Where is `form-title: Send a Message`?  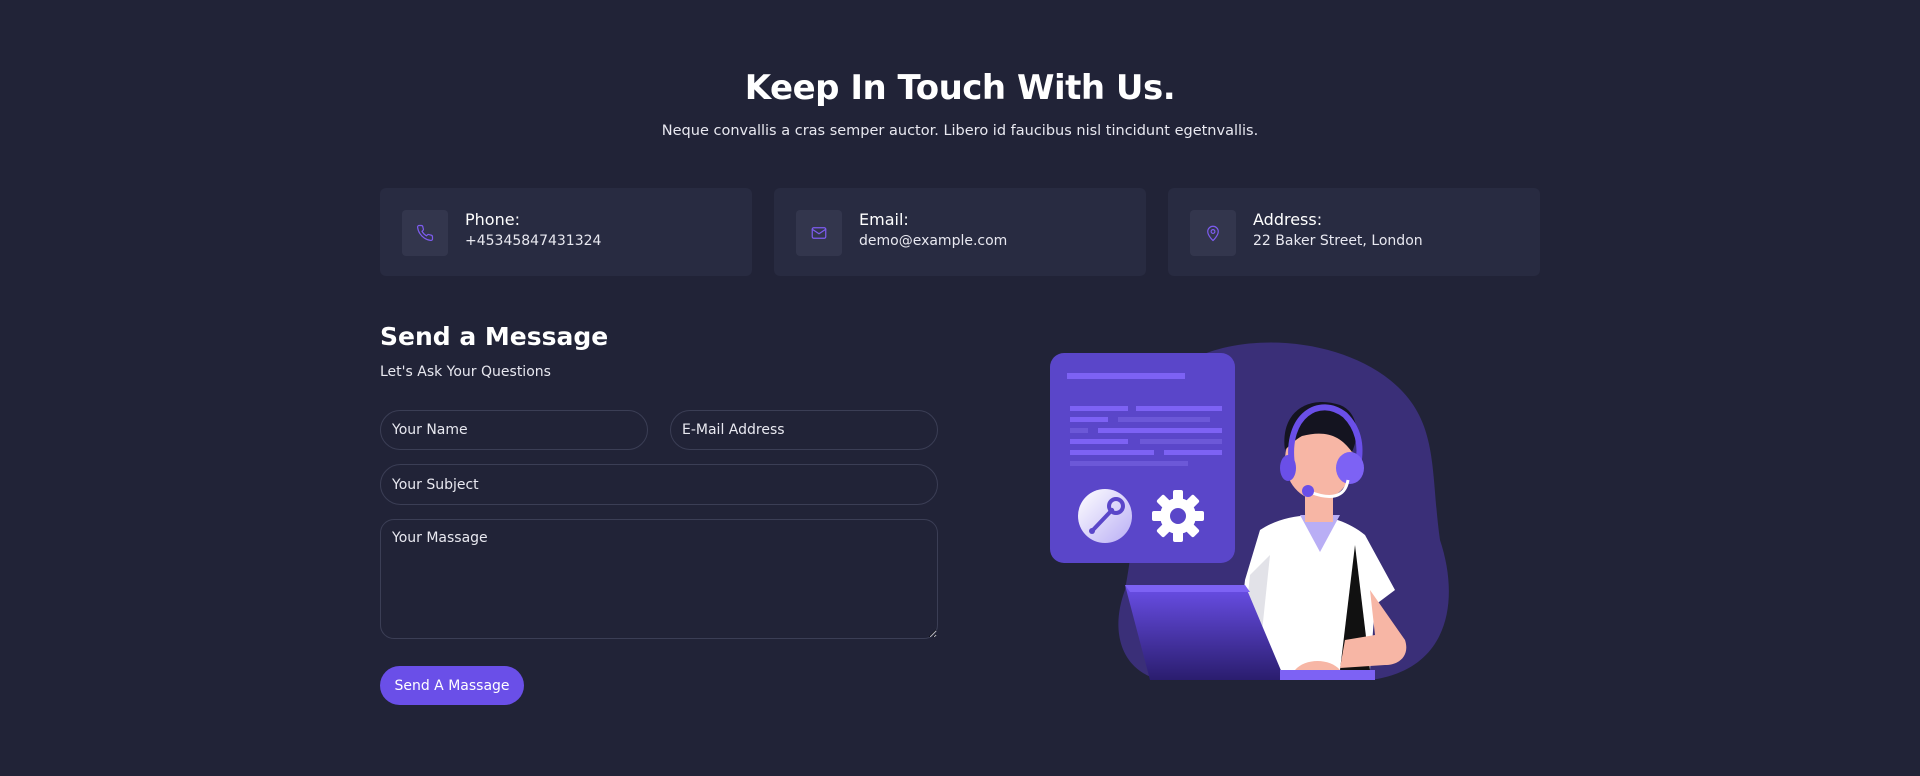
form-title: Send a Message is located at coordinates (494, 336).